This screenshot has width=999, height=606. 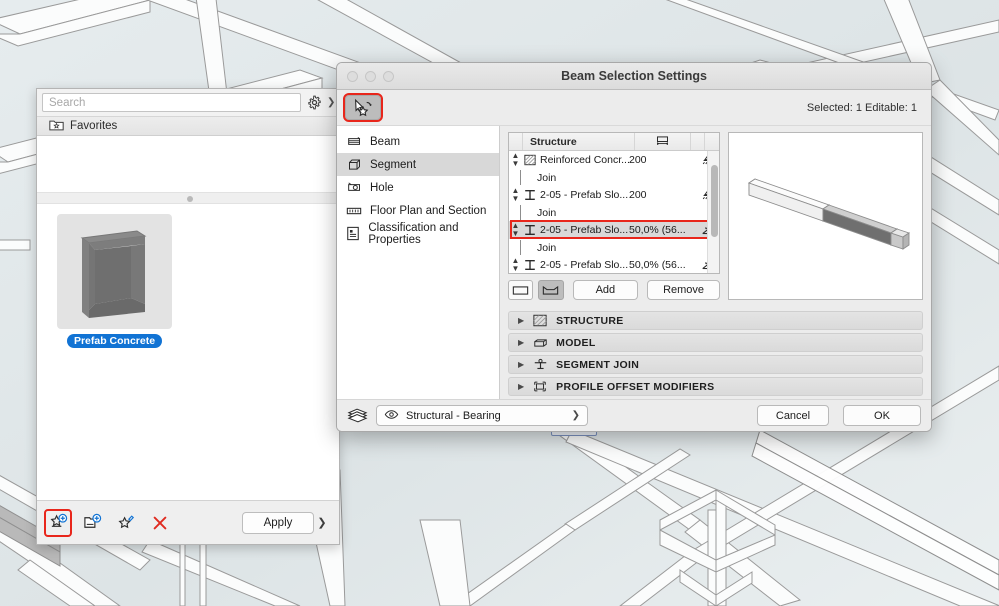 I want to click on rectangle-view-icon, so click(x=521, y=290).